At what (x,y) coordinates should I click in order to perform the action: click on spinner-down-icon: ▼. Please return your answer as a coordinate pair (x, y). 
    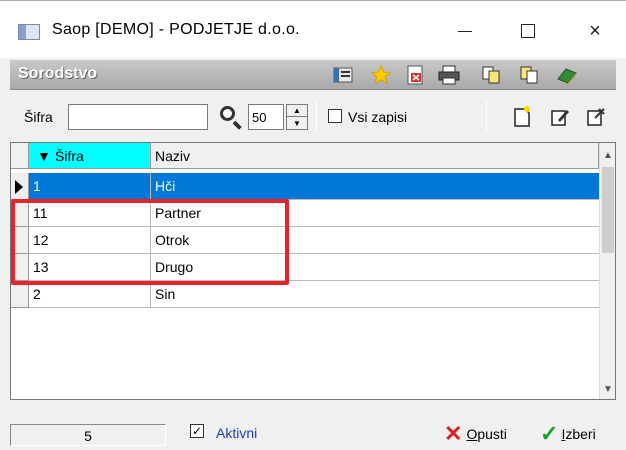
    Looking at the image, I should click on (297, 123).